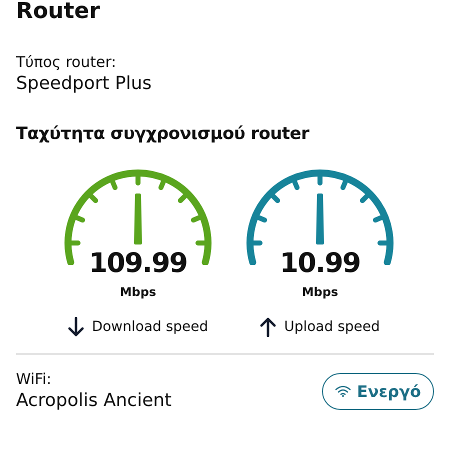  Describe the element at coordinates (163, 134) in the screenshot. I see `section-heading: Ταχύτητα συγχρονισμού router` at that location.